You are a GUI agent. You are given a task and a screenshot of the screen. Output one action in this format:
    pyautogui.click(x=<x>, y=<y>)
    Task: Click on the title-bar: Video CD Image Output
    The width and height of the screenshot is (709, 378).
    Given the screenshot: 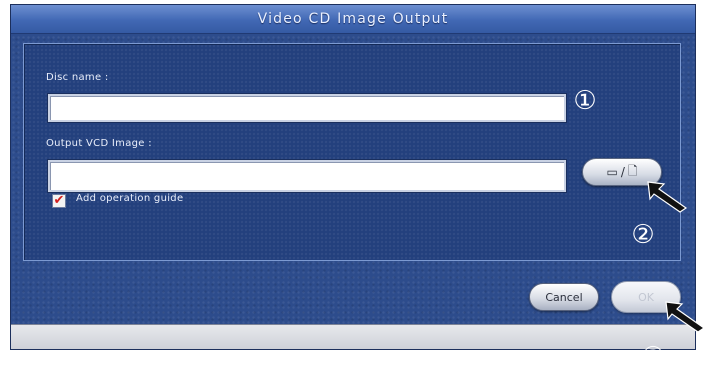 What is the action you would take?
    pyautogui.click(x=353, y=19)
    